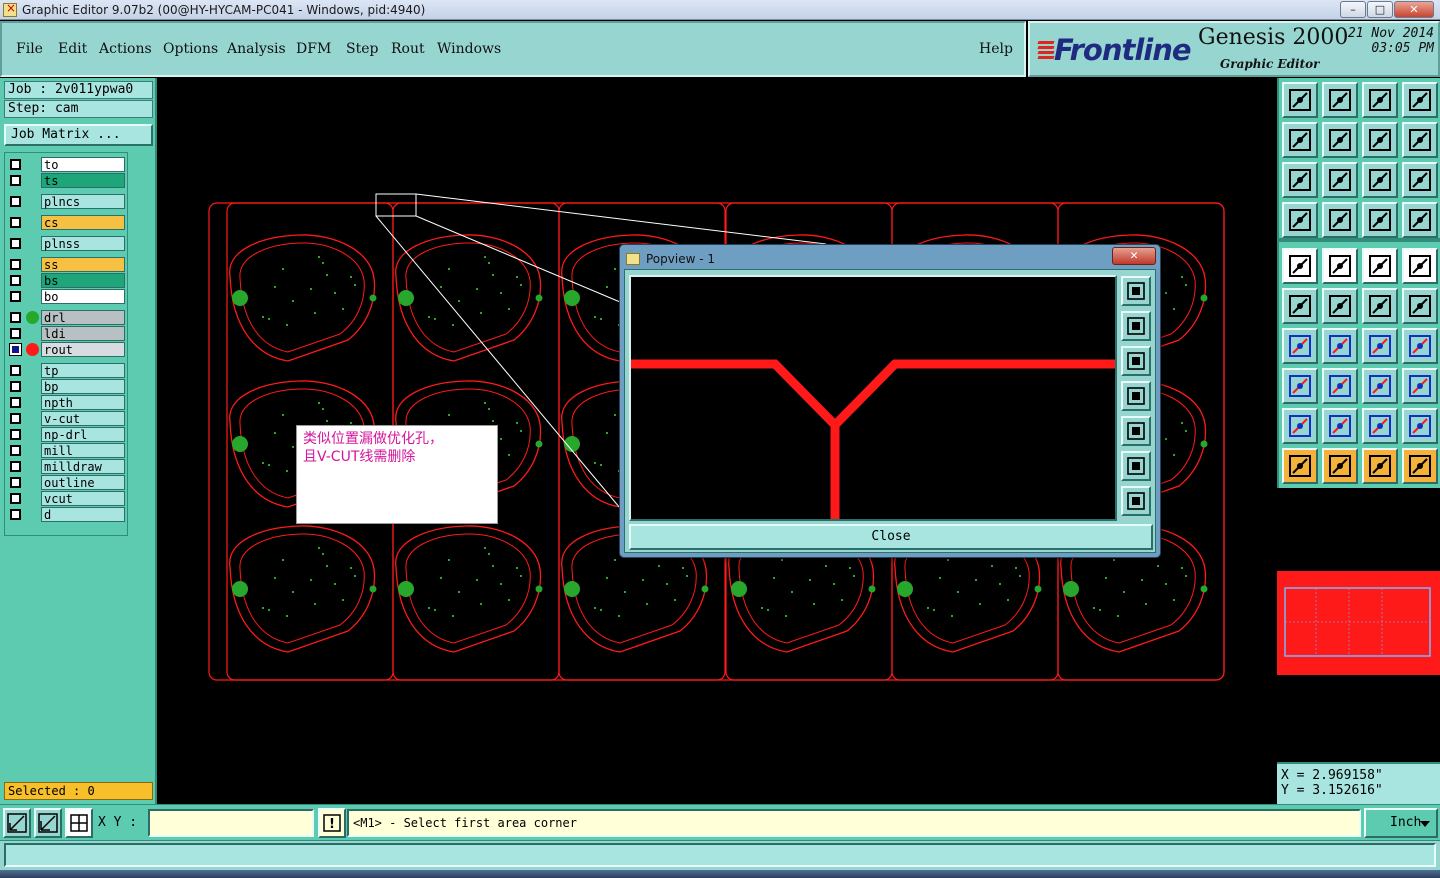  Describe the element at coordinates (1420, 466) in the screenshot. I see `tool-snap-point` at that location.